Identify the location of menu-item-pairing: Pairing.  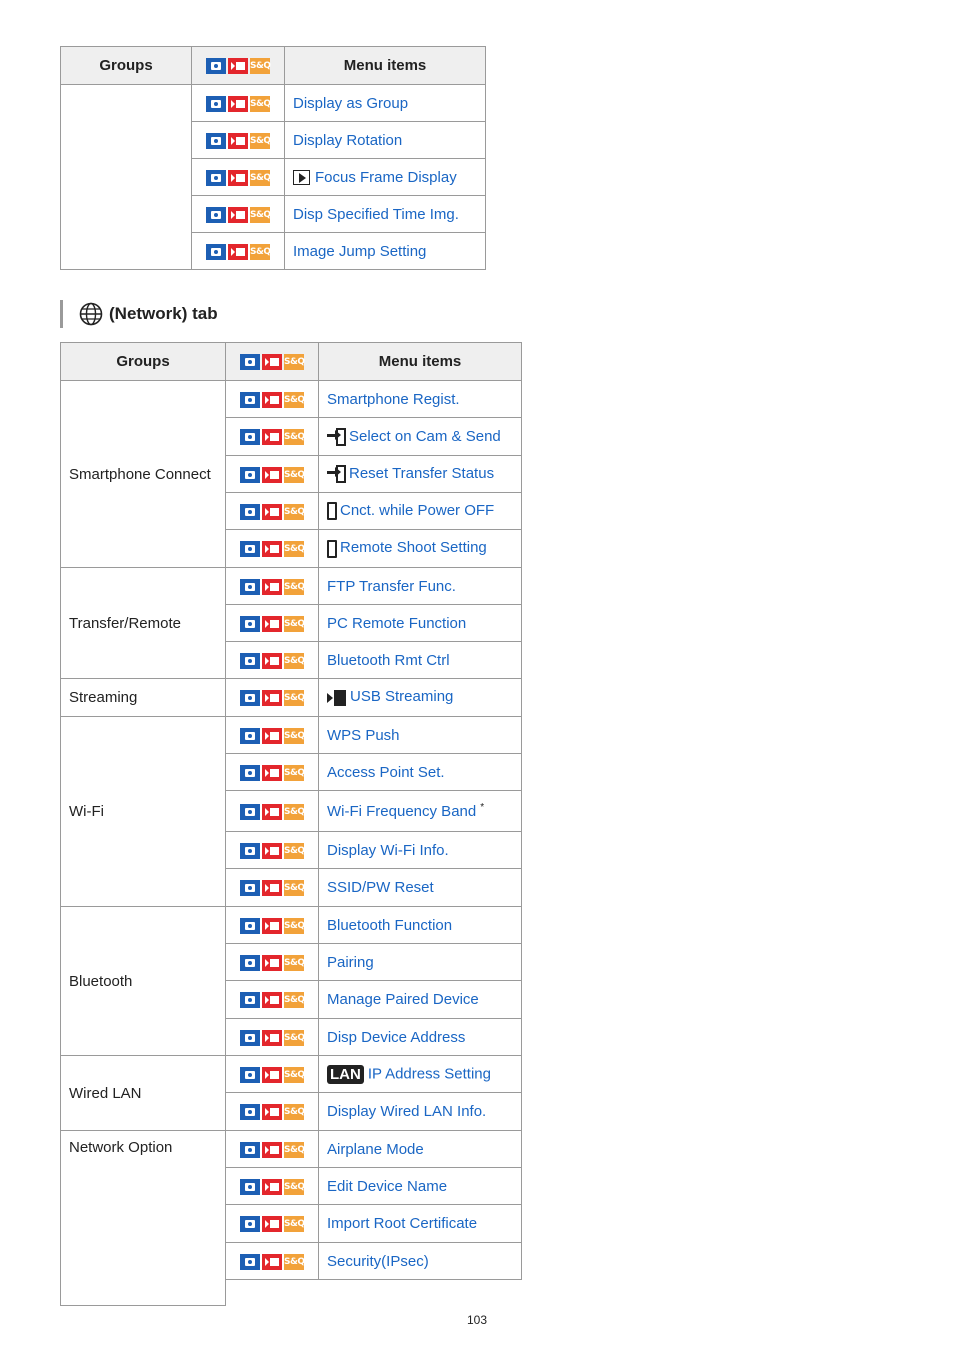
(350, 962).